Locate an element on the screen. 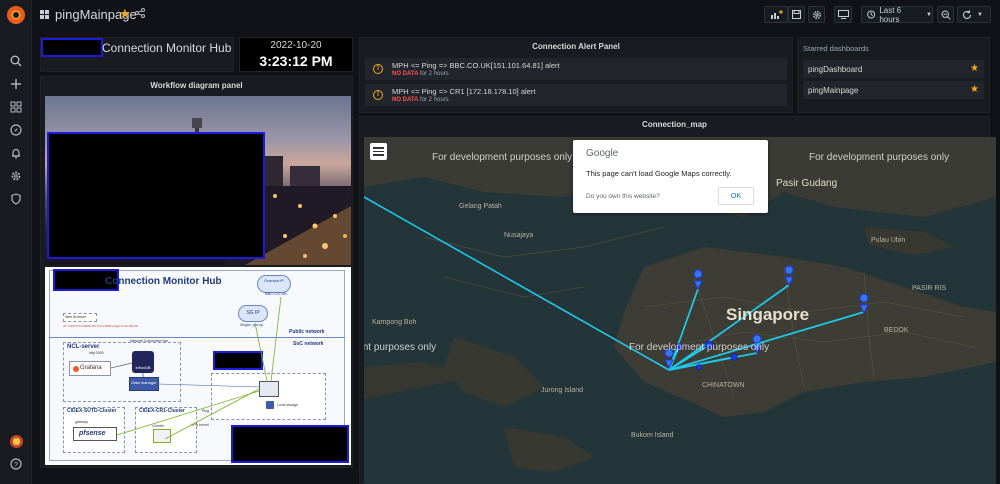 This screenshot has height=484, width=1000. place-chinatown: CHINATOWN is located at coordinates (723, 385).